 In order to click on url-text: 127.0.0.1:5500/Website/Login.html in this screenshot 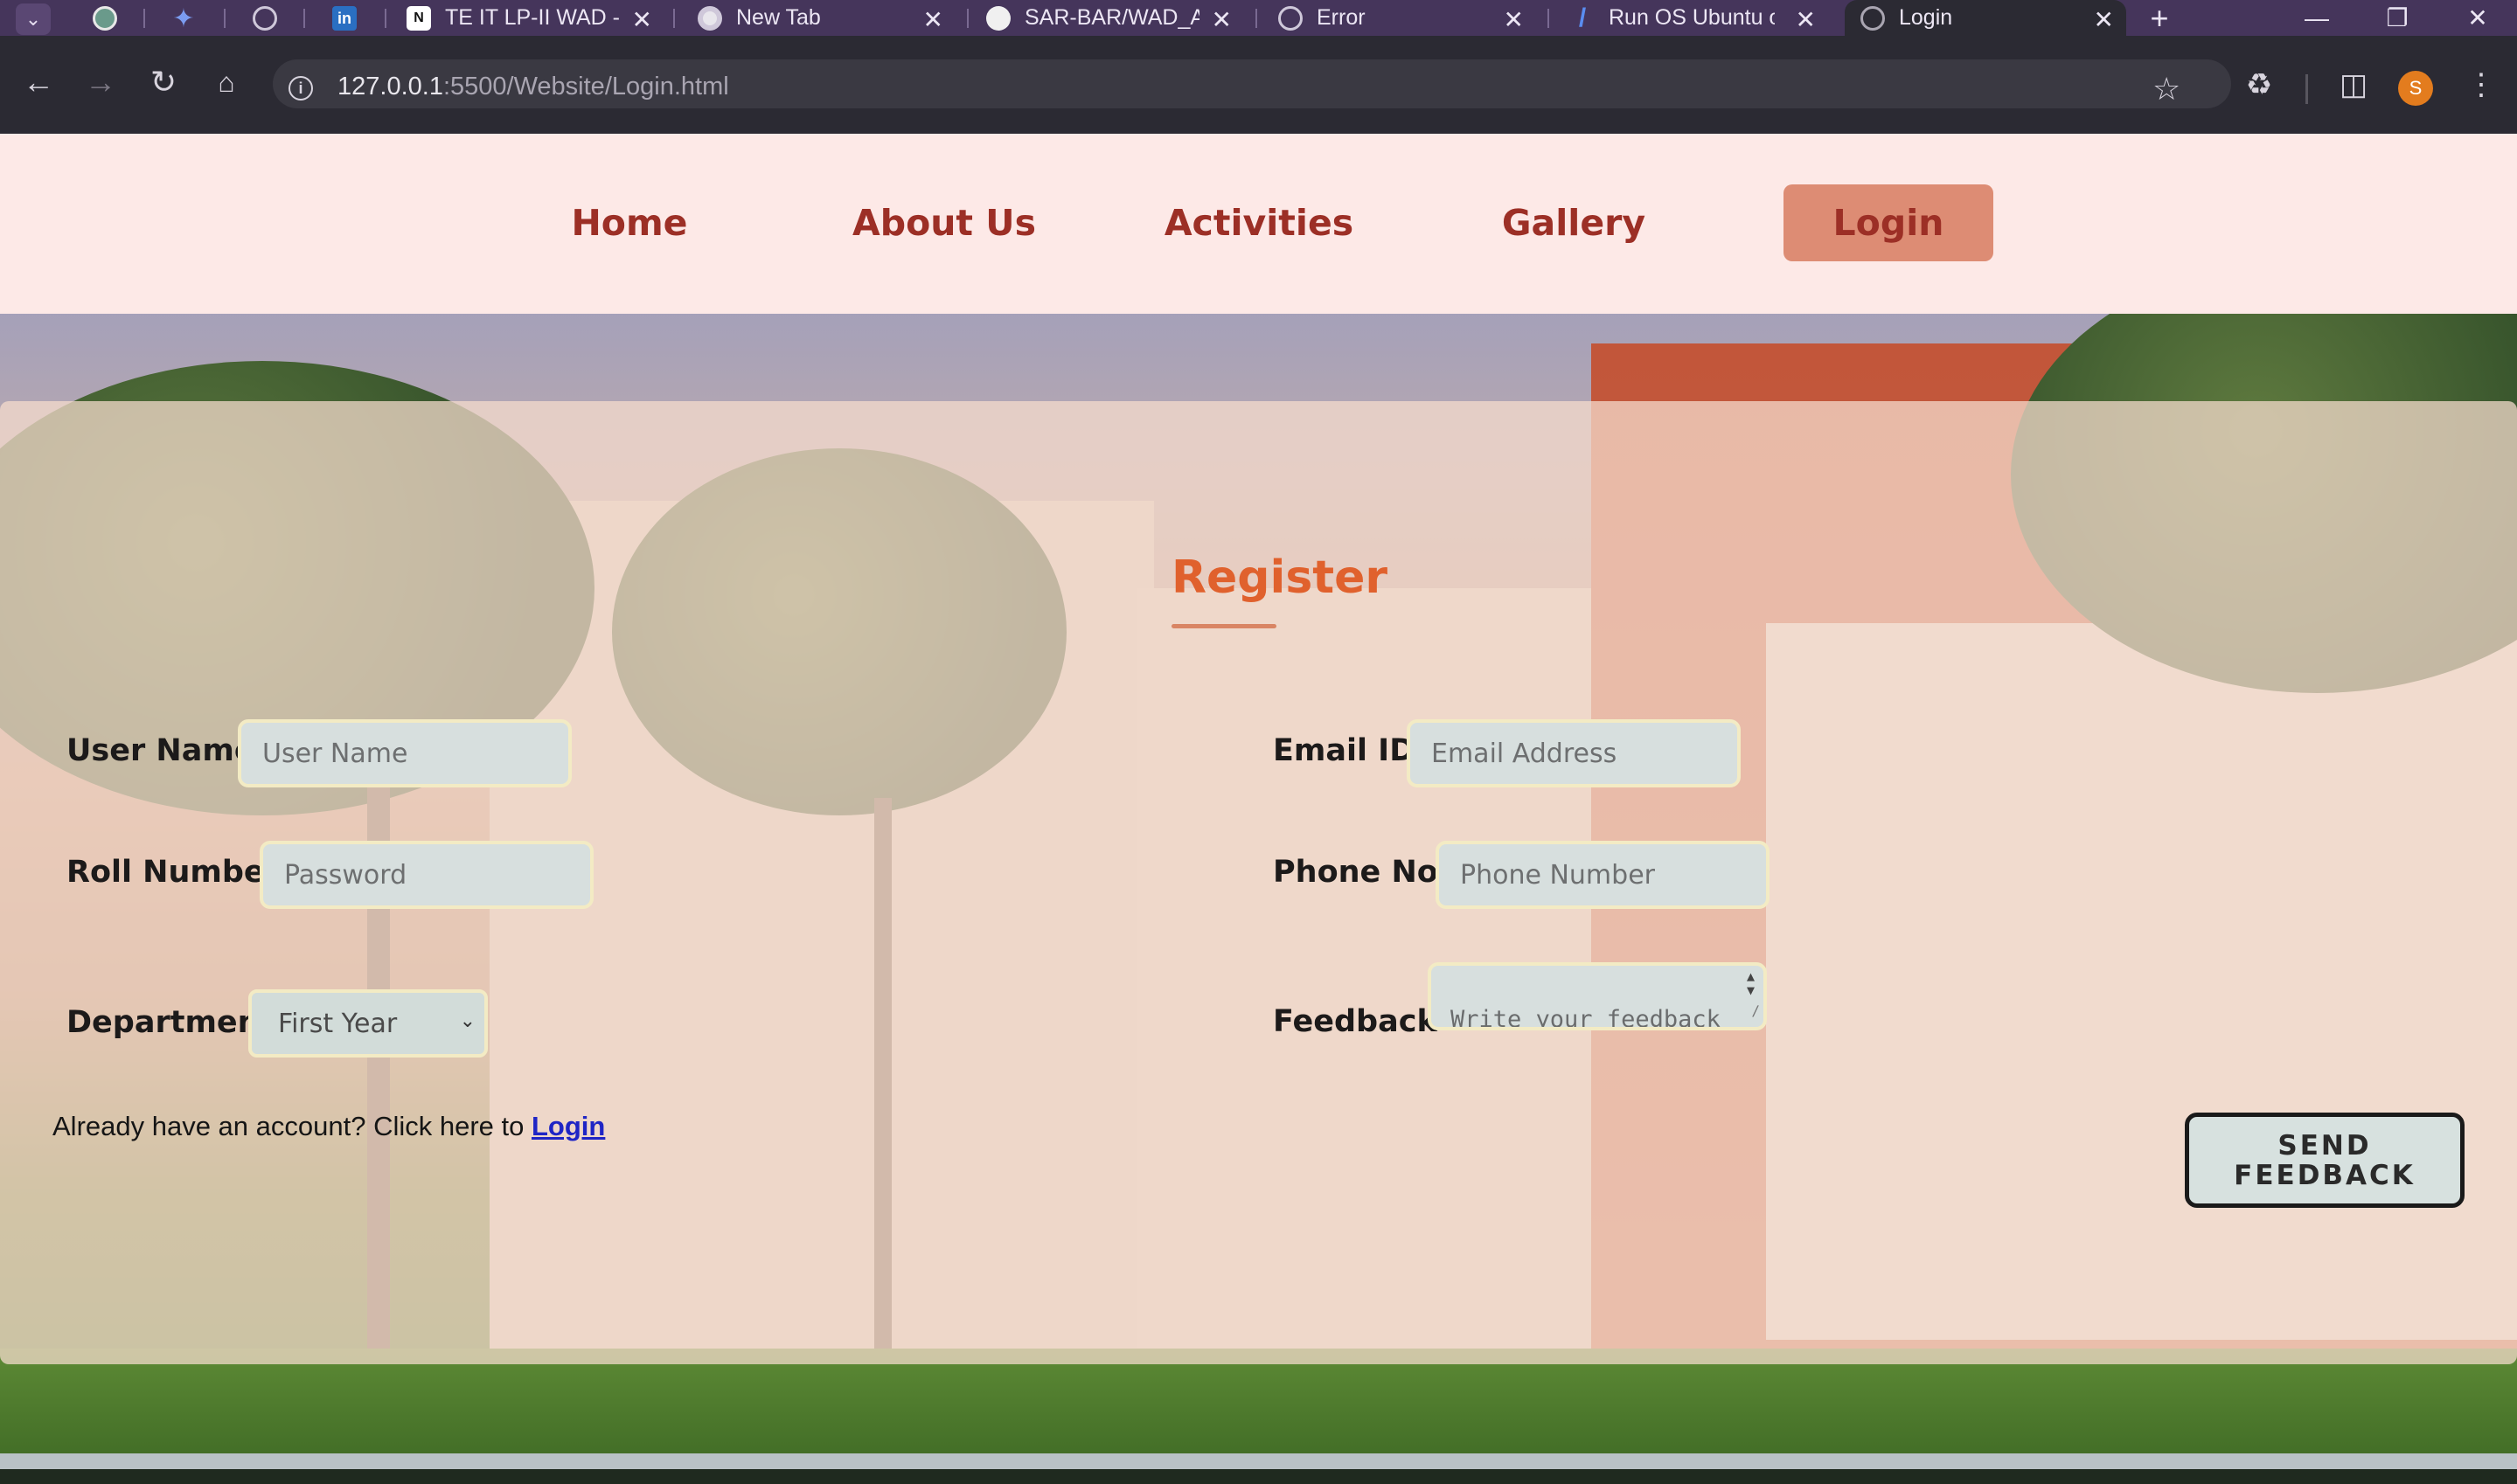, I will do `click(533, 87)`.